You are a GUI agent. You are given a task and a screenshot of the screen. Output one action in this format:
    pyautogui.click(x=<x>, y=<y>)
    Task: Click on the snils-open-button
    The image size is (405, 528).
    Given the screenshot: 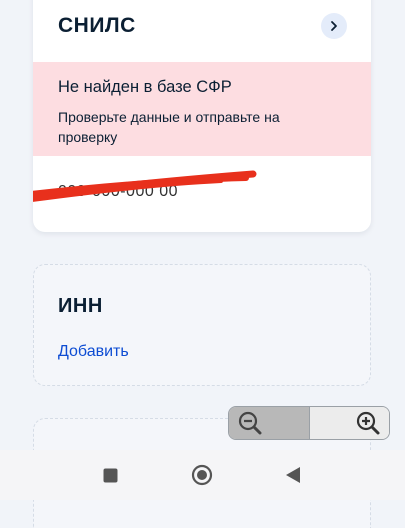 What is the action you would take?
    pyautogui.click(x=334, y=26)
    